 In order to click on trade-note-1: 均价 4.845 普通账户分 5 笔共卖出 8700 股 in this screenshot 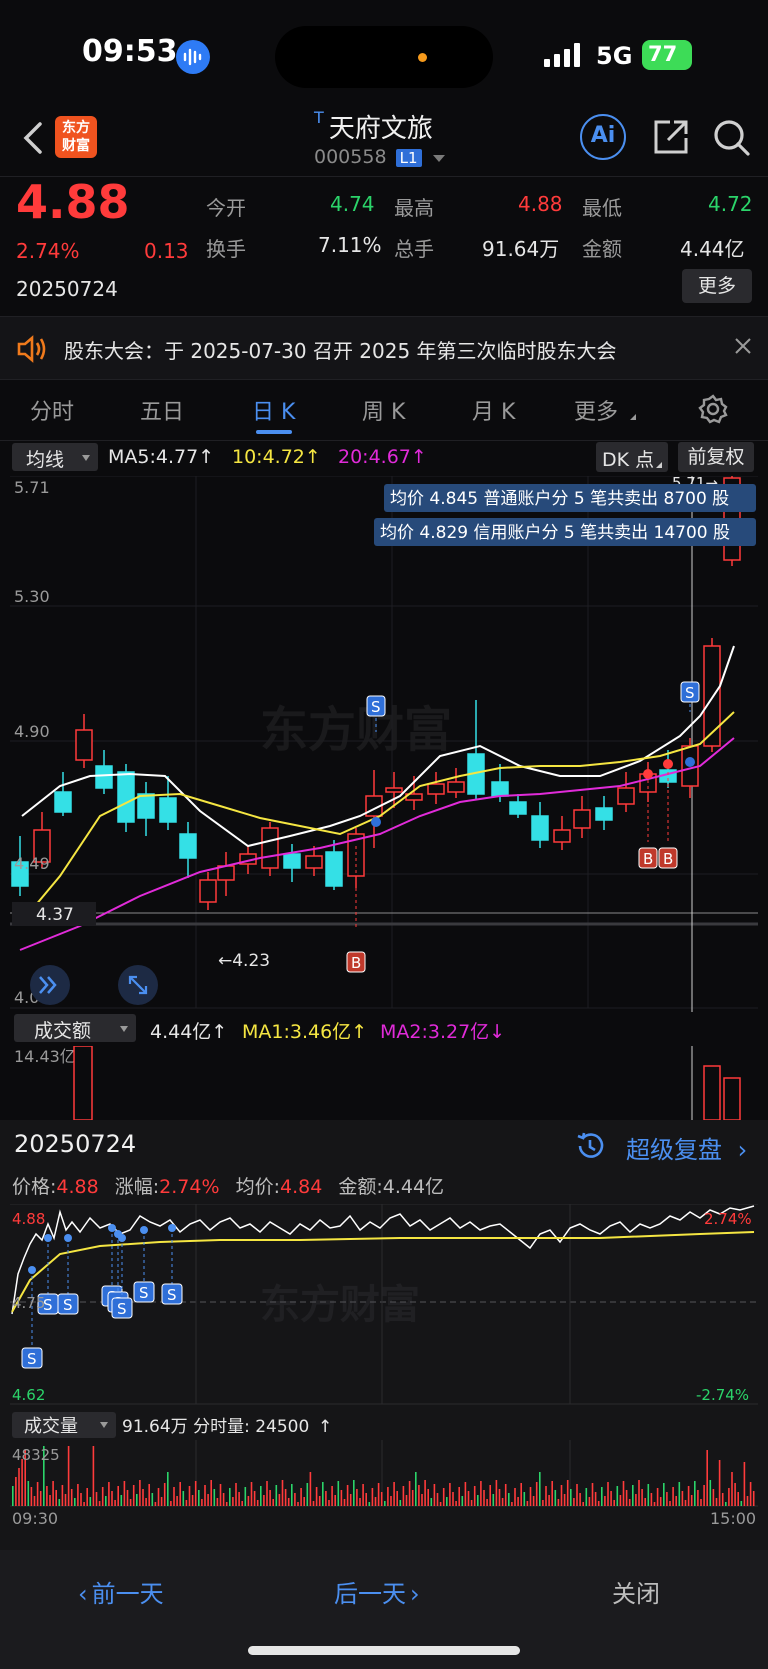, I will do `click(559, 499)`.